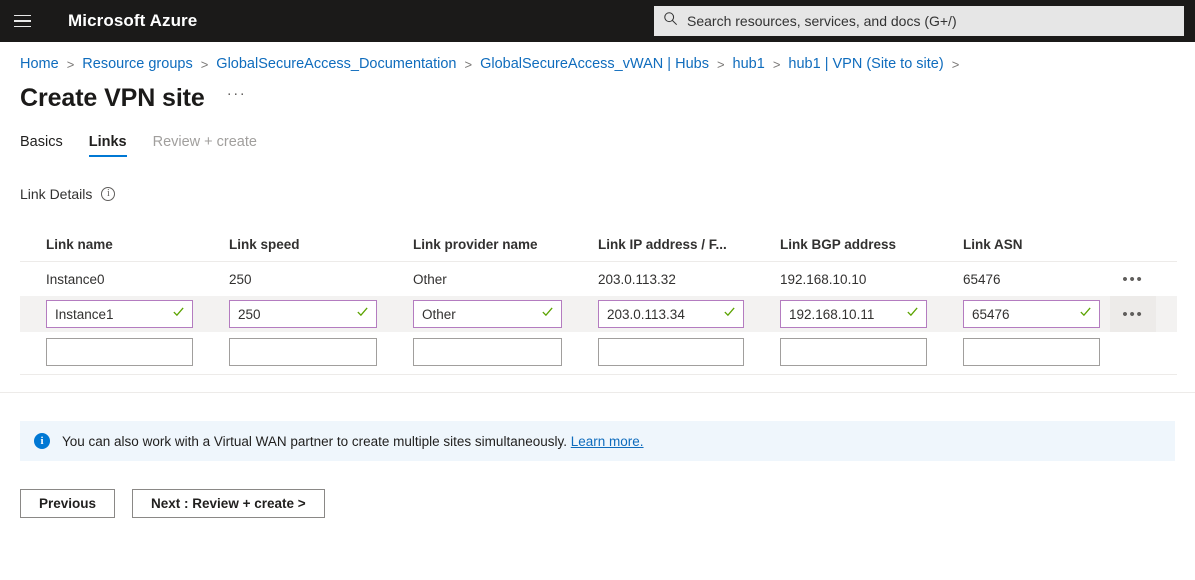 The image size is (1195, 580). Describe the element at coordinates (597, 145) in the screenshot. I see `wizard-tabs: Basics Links Review + create` at that location.